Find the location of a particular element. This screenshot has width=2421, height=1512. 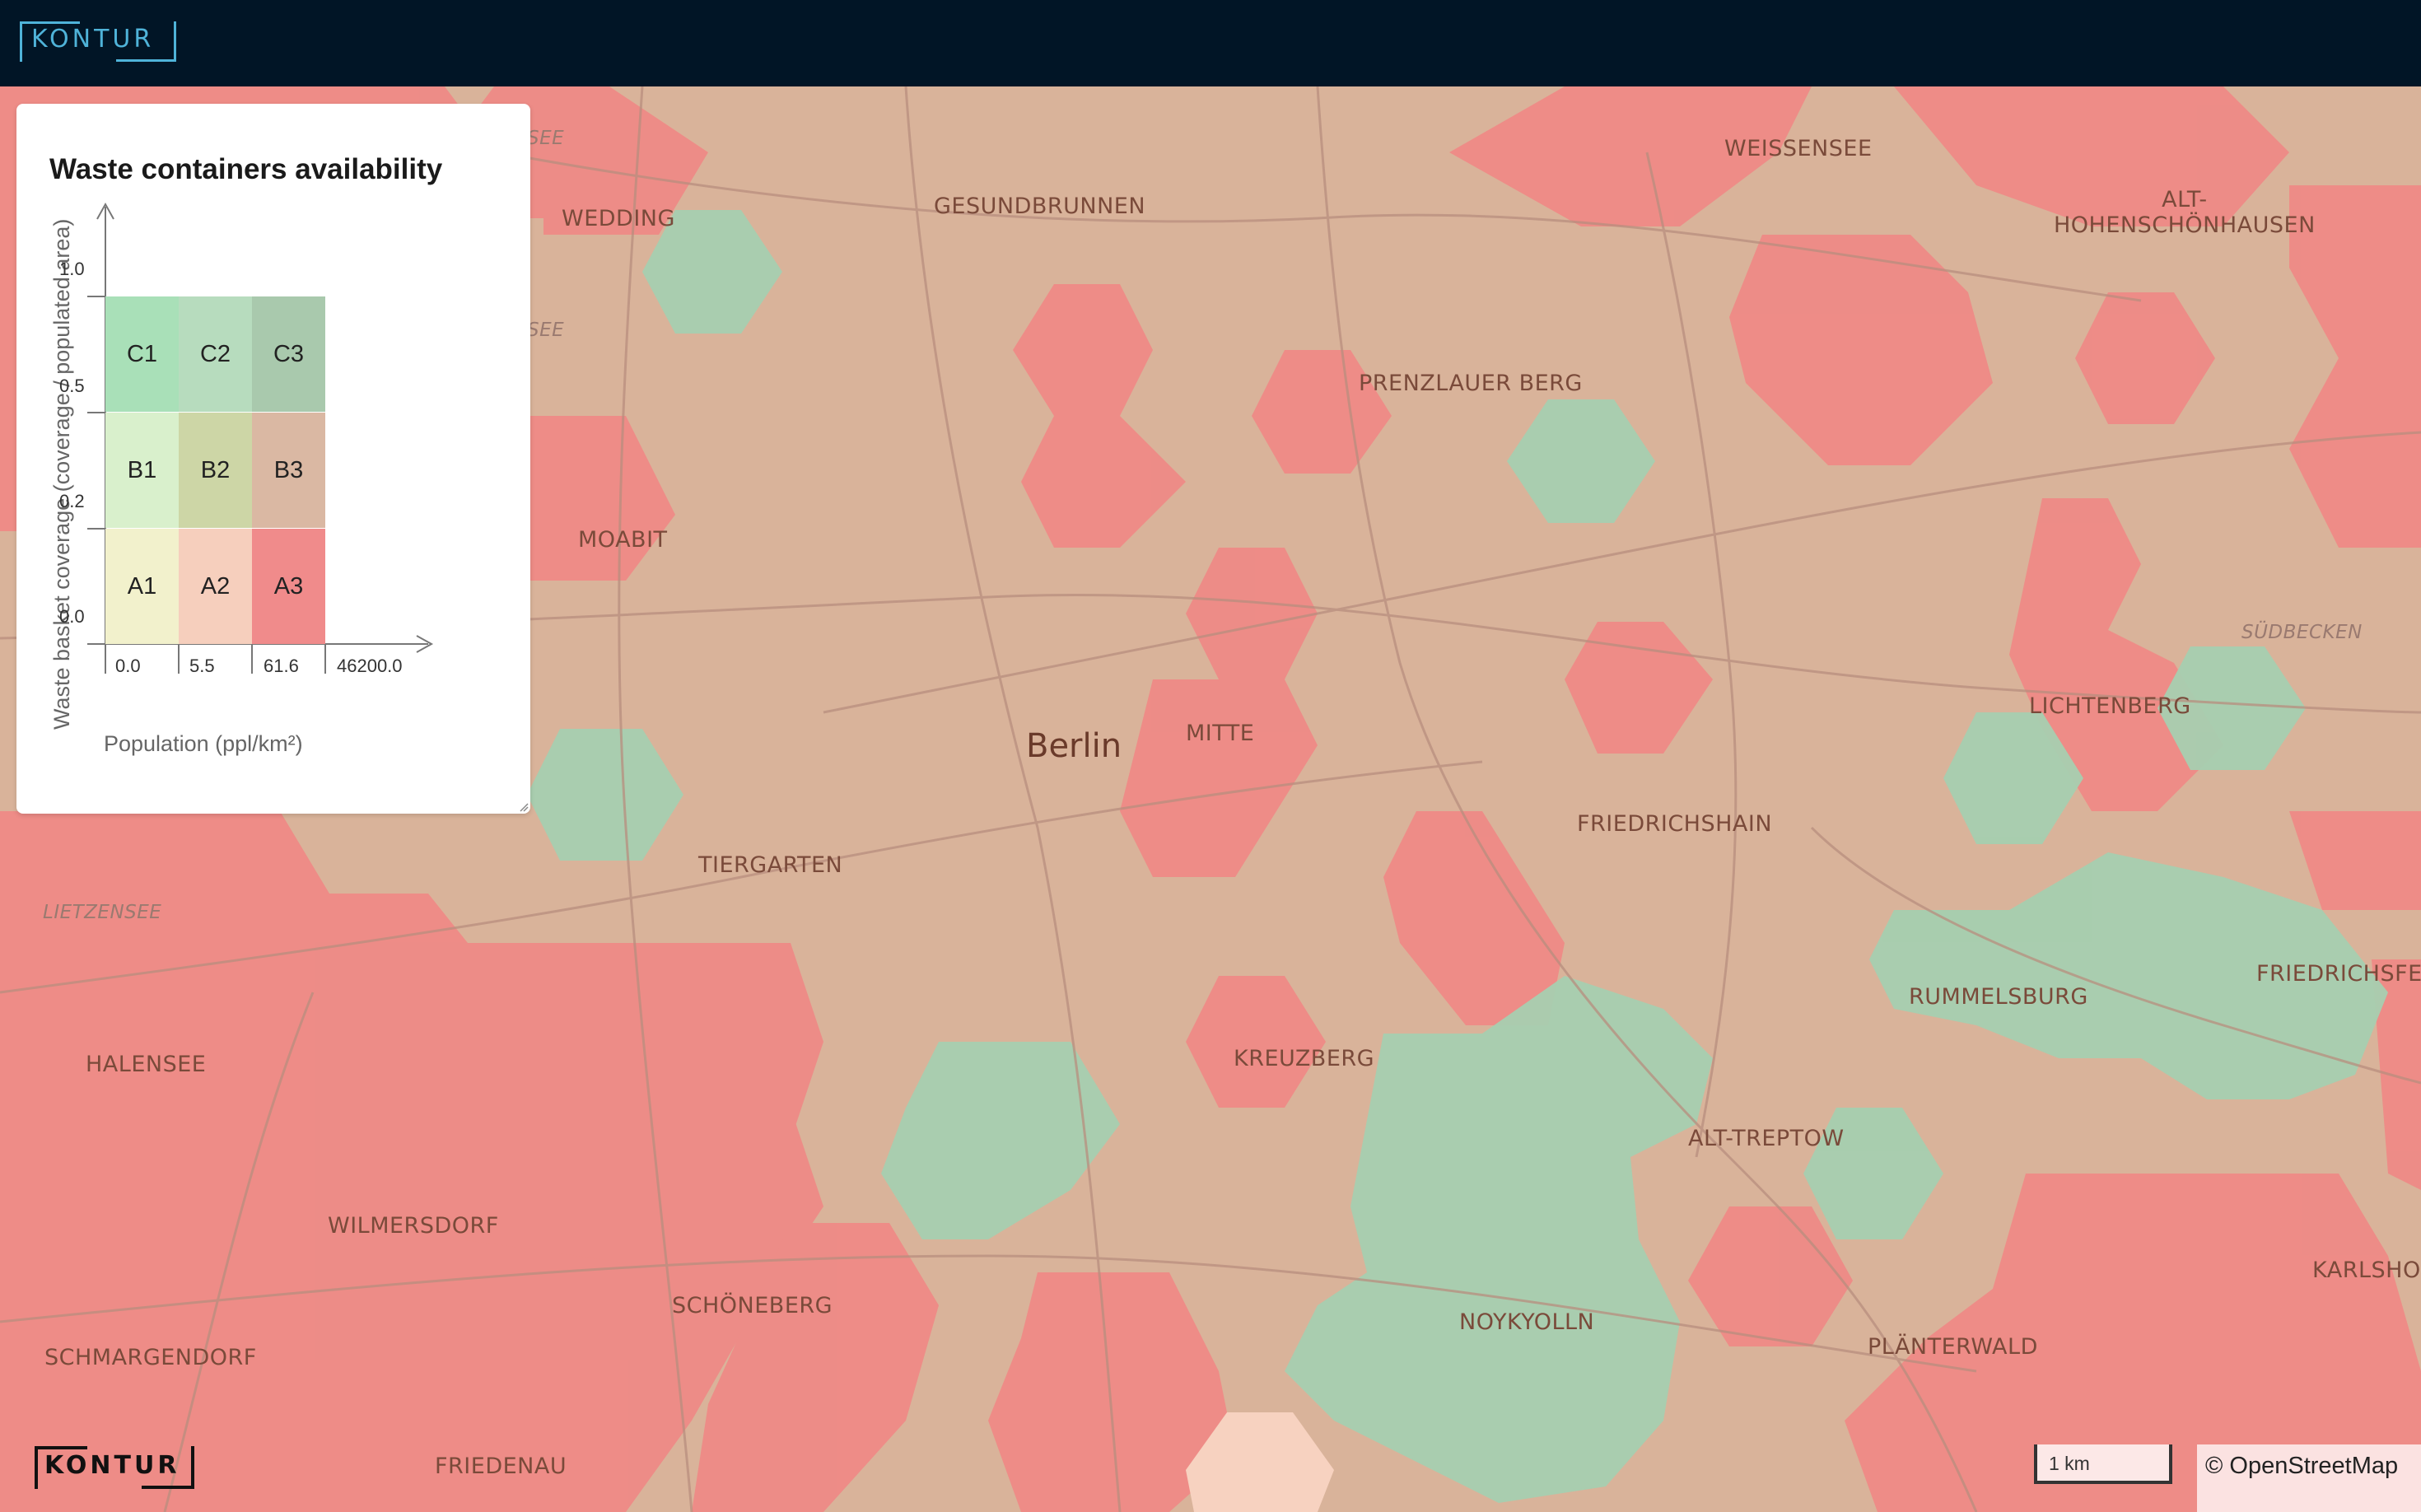

place-label: MOABIT is located at coordinates (623, 540).